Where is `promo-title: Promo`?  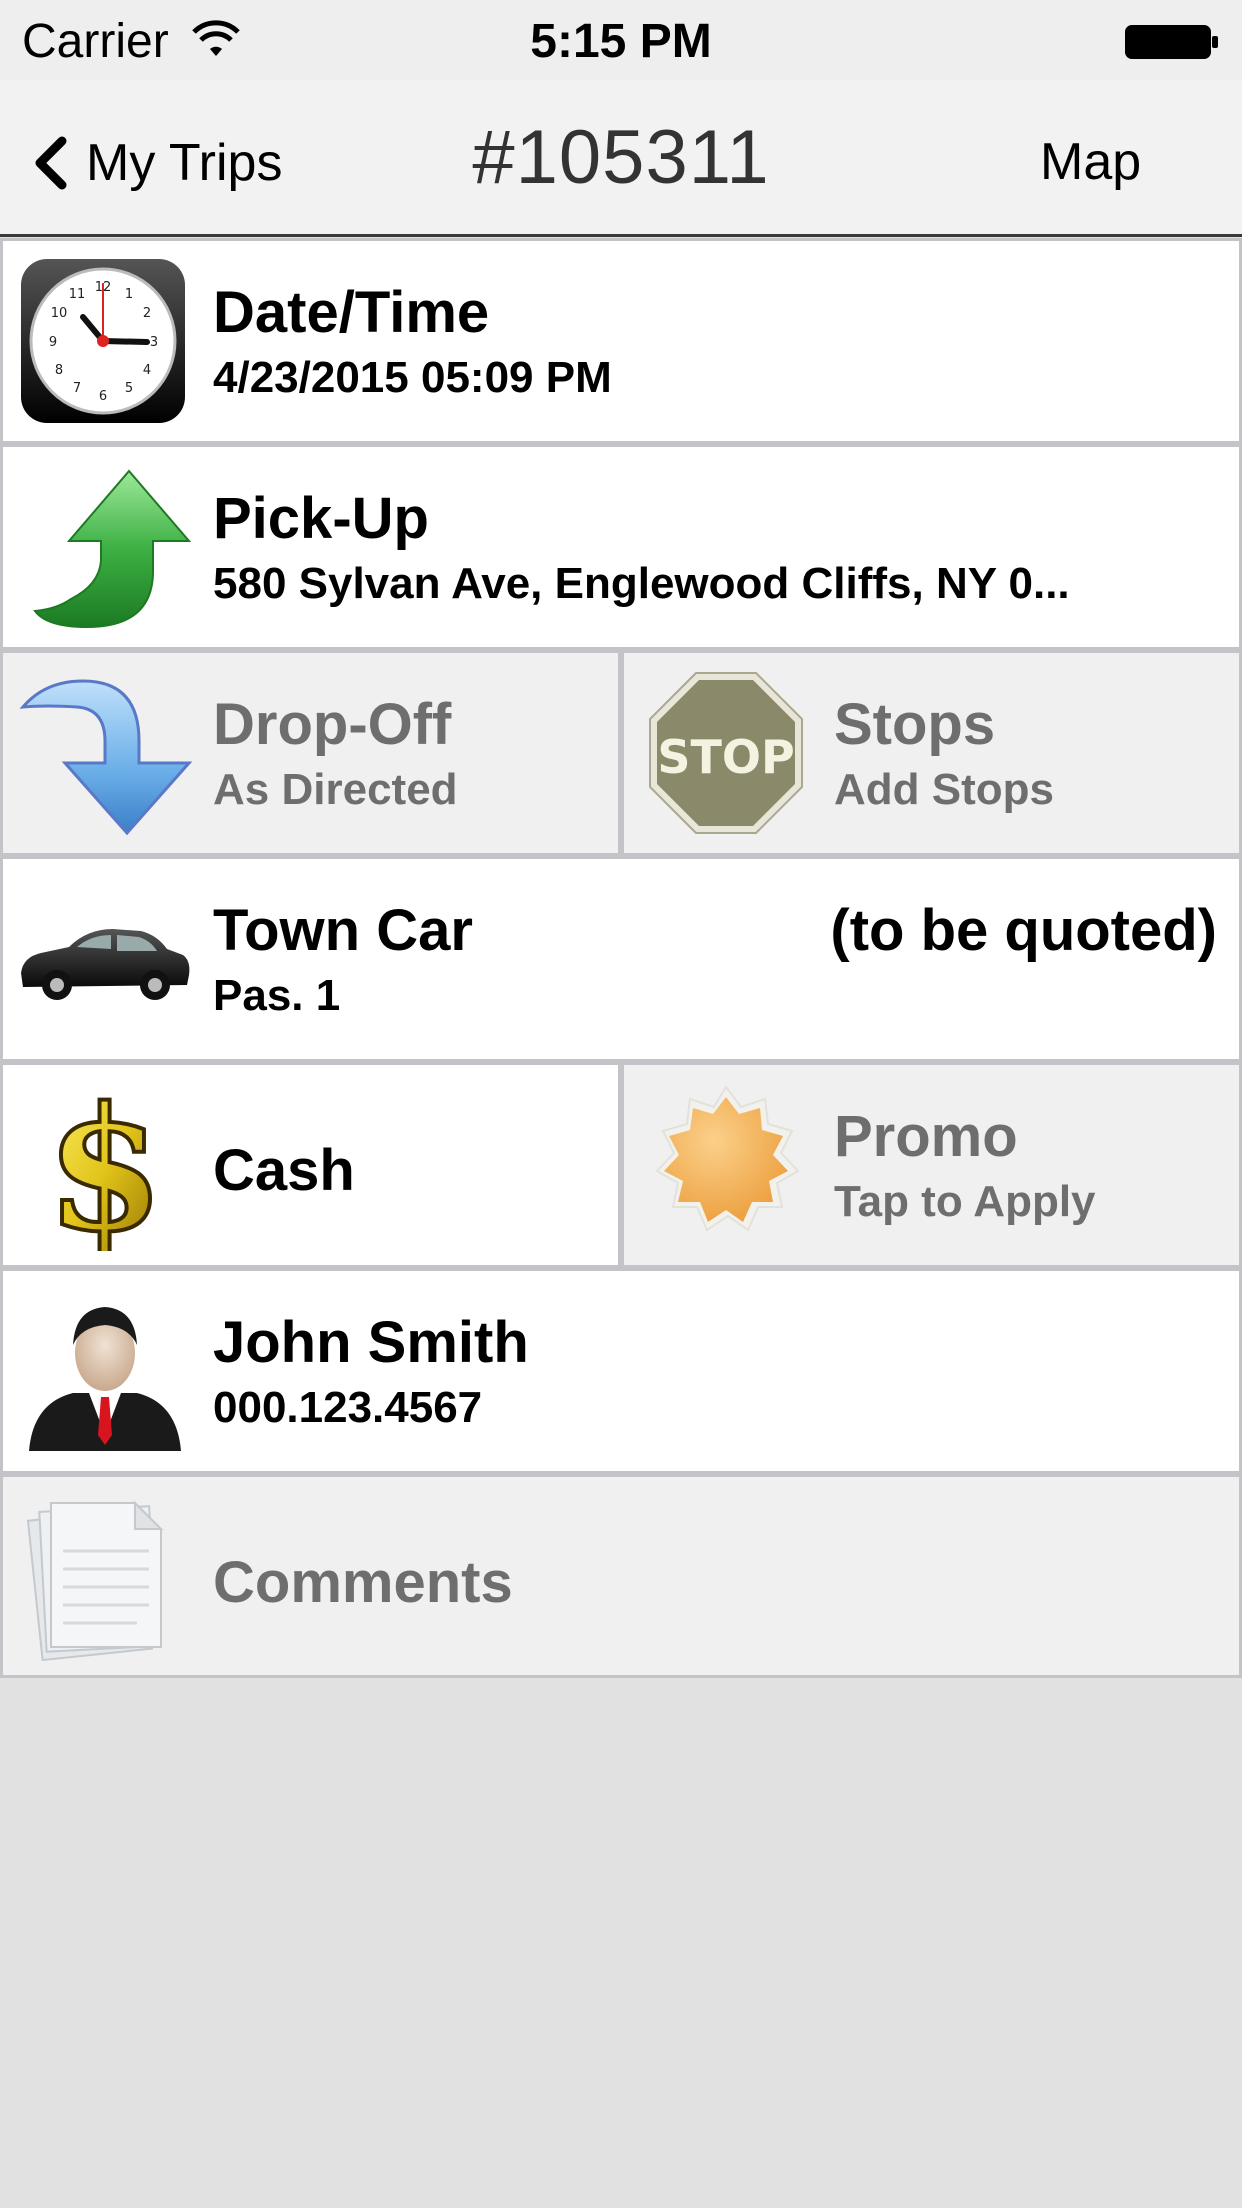 promo-title: Promo is located at coordinates (926, 1136).